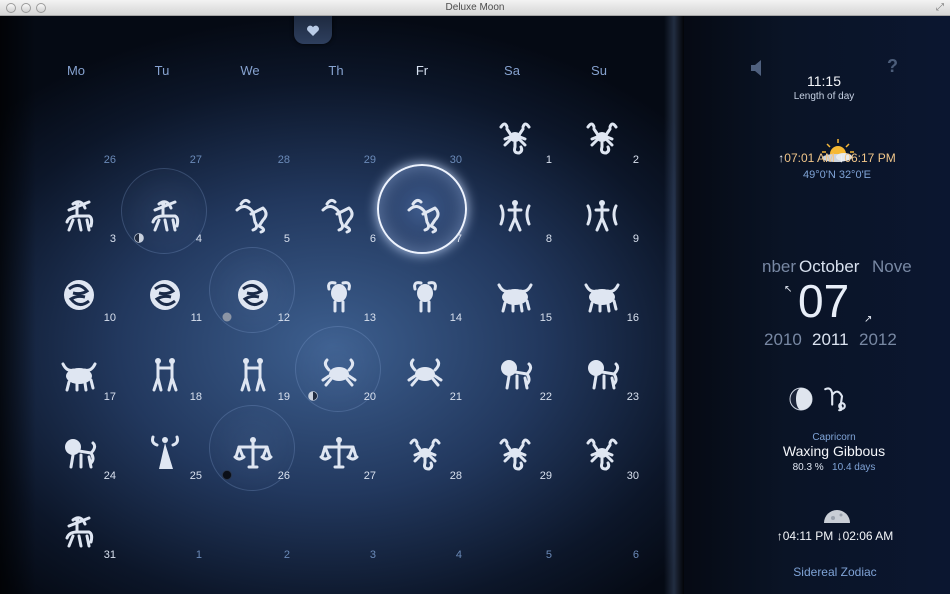 The width and height of the screenshot is (950, 594). Describe the element at coordinates (599, 367) in the screenshot. I see `calendar-day: 23` at that location.